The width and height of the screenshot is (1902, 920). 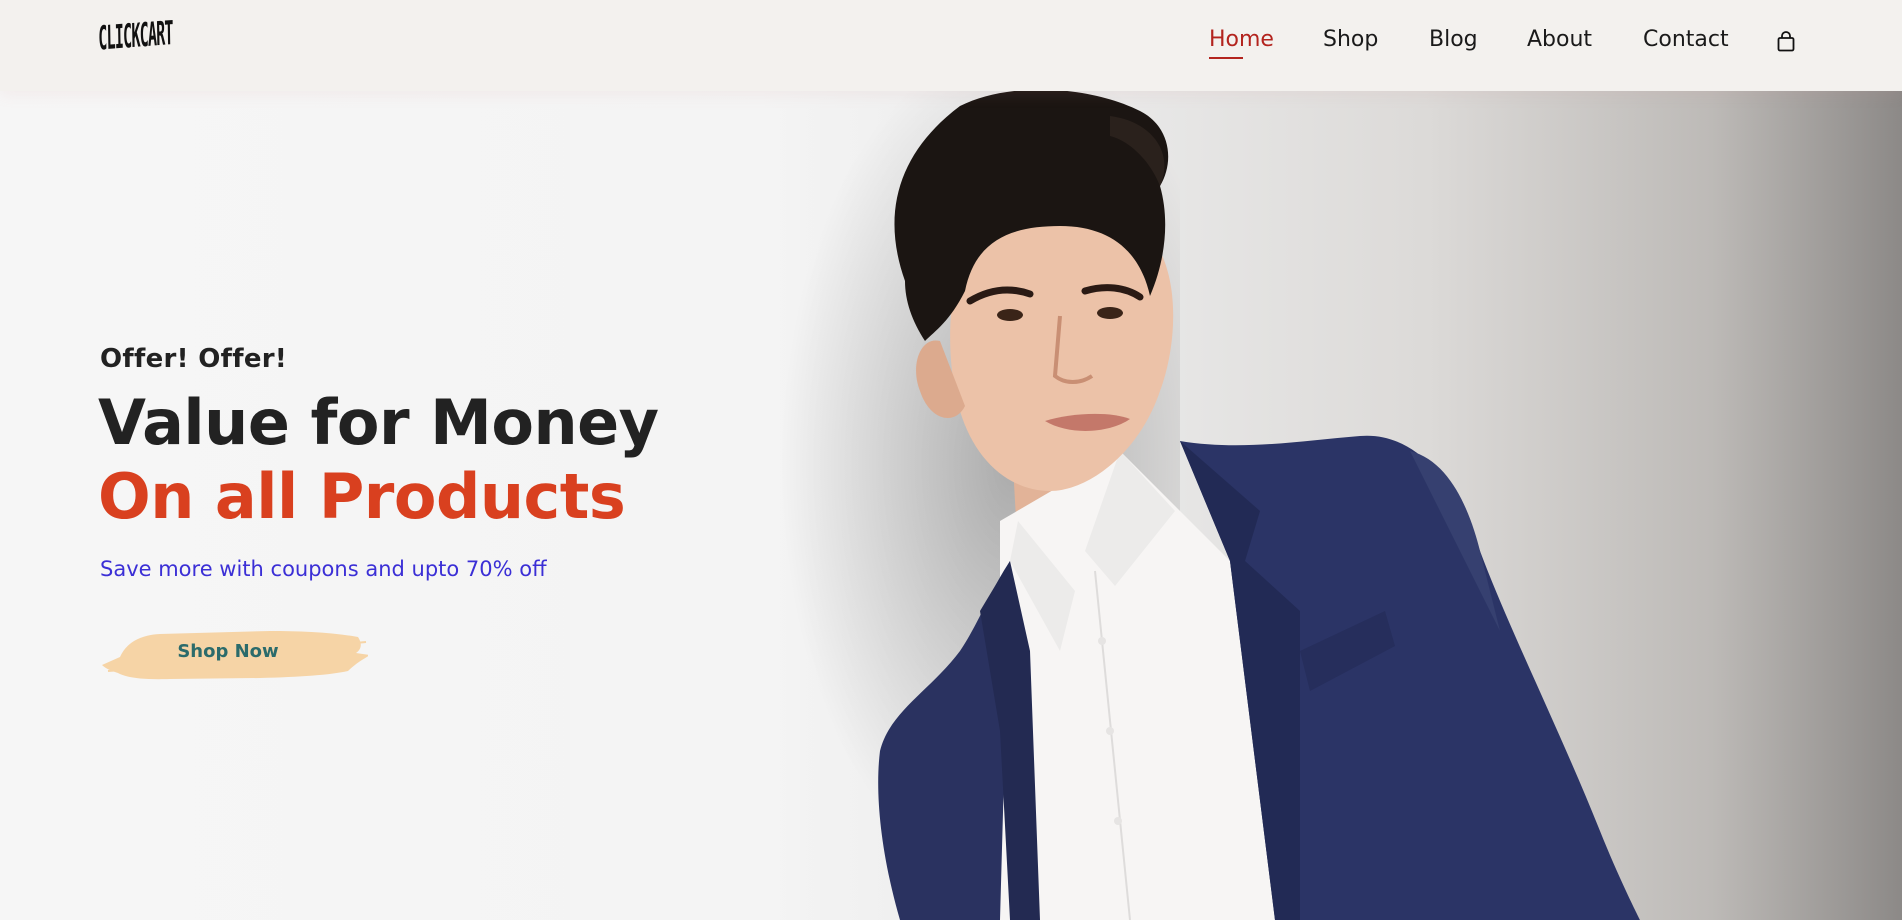 I want to click on nav-blog: Blog, so click(x=1453, y=39).